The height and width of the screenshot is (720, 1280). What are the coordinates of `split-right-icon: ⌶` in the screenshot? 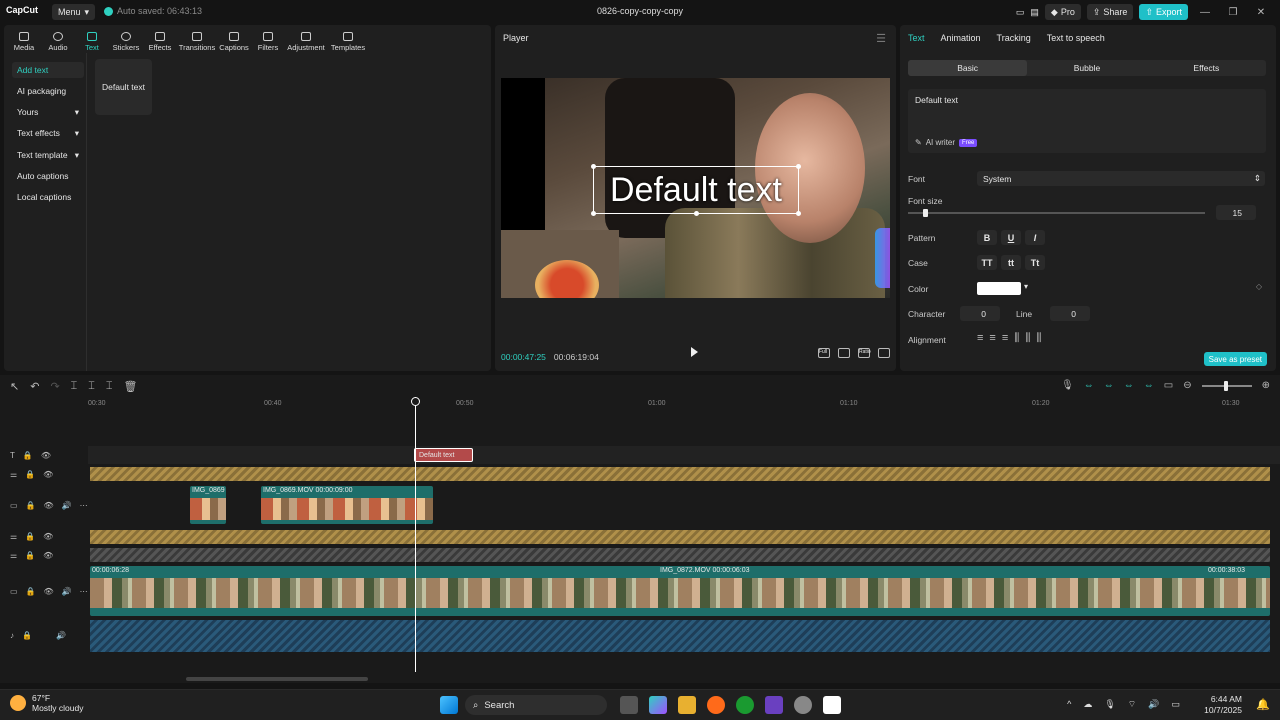 It's located at (109, 386).